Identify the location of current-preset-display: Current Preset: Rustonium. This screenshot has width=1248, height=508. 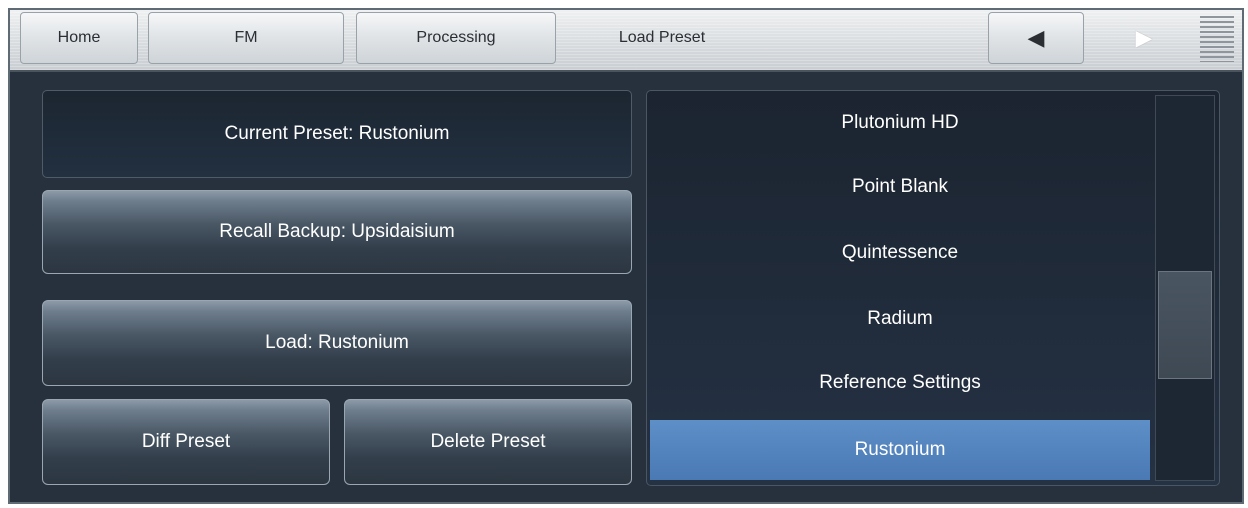
(337, 134).